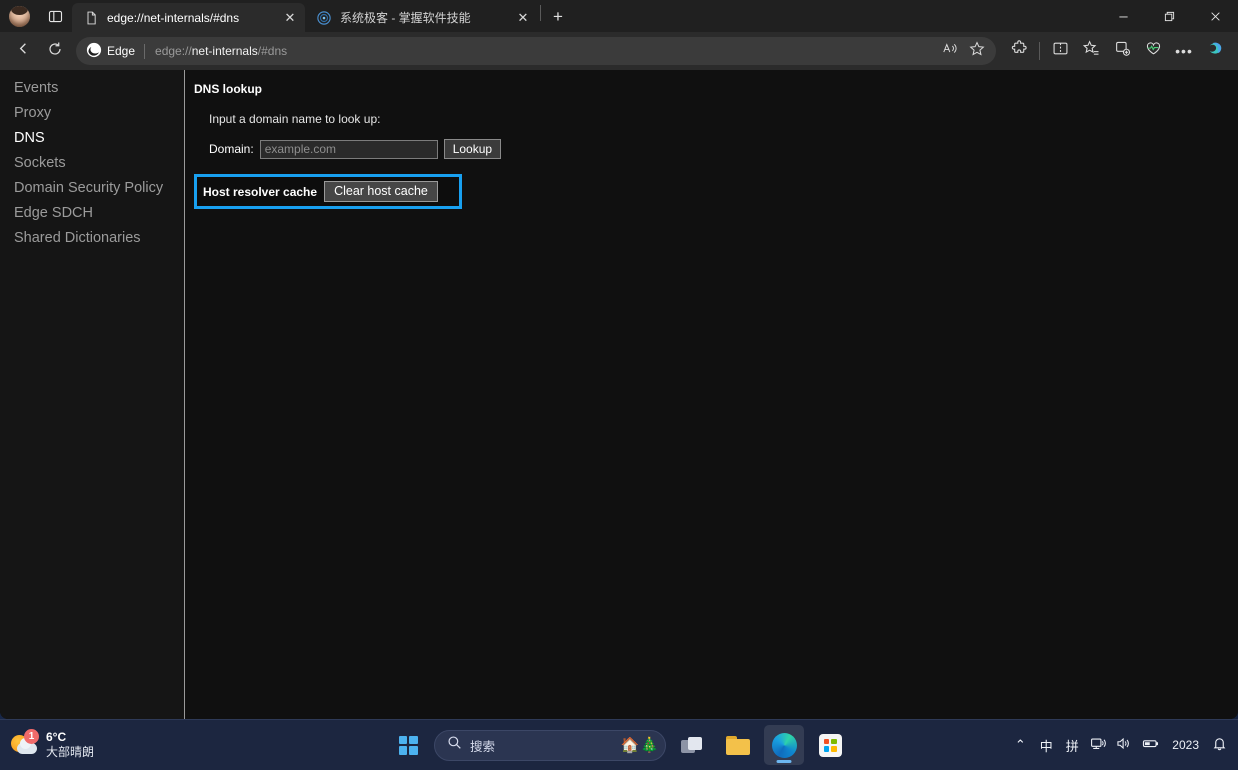 The height and width of the screenshot is (770, 1238). I want to click on edge-icon, so click(784, 745).